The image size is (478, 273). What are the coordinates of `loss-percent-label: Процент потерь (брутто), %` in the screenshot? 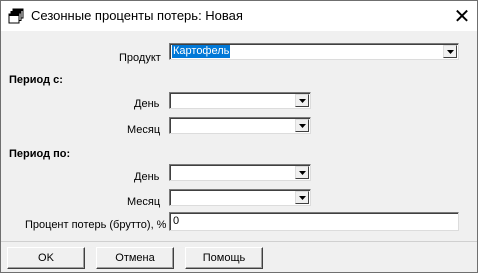 It's located at (96, 225).